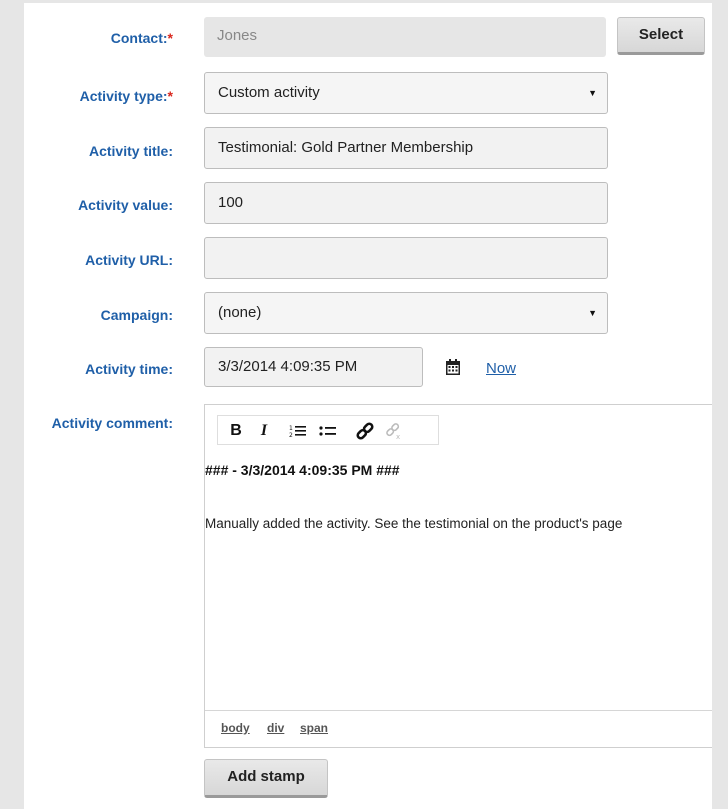 This screenshot has height=809, width=728. What do you see at coordinates (291, 435) in the screenshot?
I see `svg-text: 2` at bounding box center [291, 435].